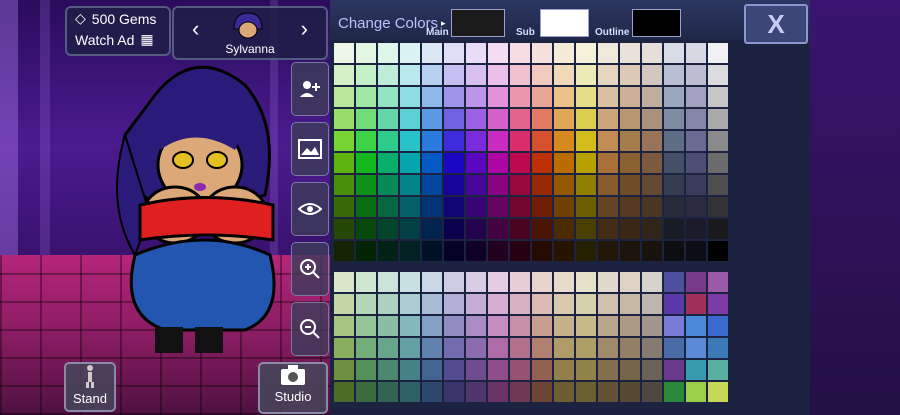  Describe the element at coordinates (310, 209) in the screenshot. I see `visibility-button` at that location.